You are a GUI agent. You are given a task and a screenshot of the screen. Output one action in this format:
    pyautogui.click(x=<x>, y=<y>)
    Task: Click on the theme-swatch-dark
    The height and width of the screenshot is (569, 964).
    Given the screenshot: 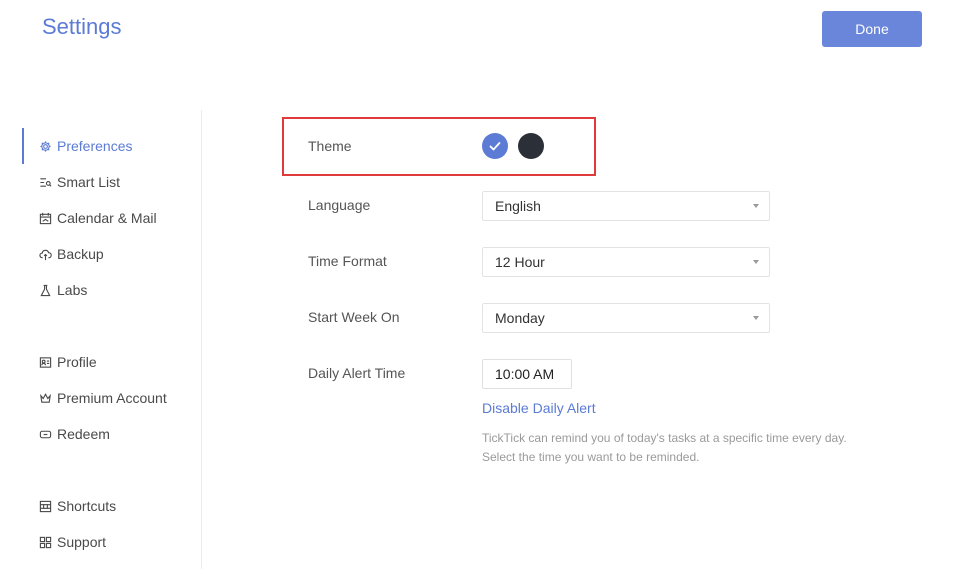 What is the action you would take?
    pyautogui.click(x=531, y=146)
    